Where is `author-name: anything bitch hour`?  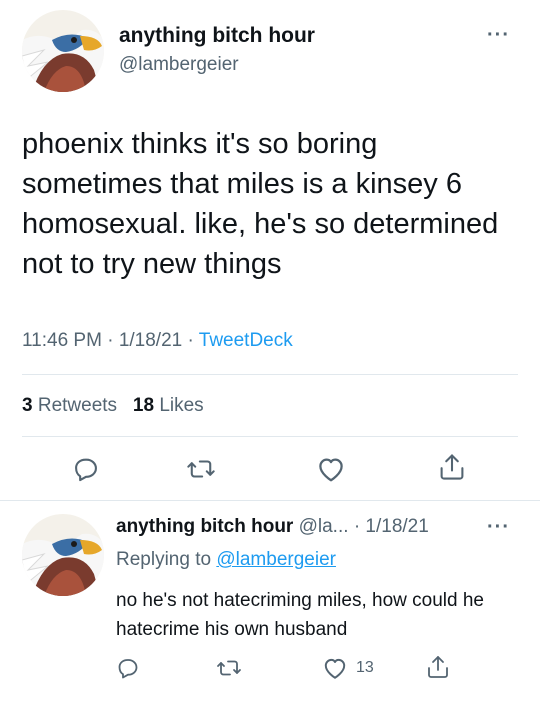
author-name: anything bitch hour is located at coordinates (217, 36).